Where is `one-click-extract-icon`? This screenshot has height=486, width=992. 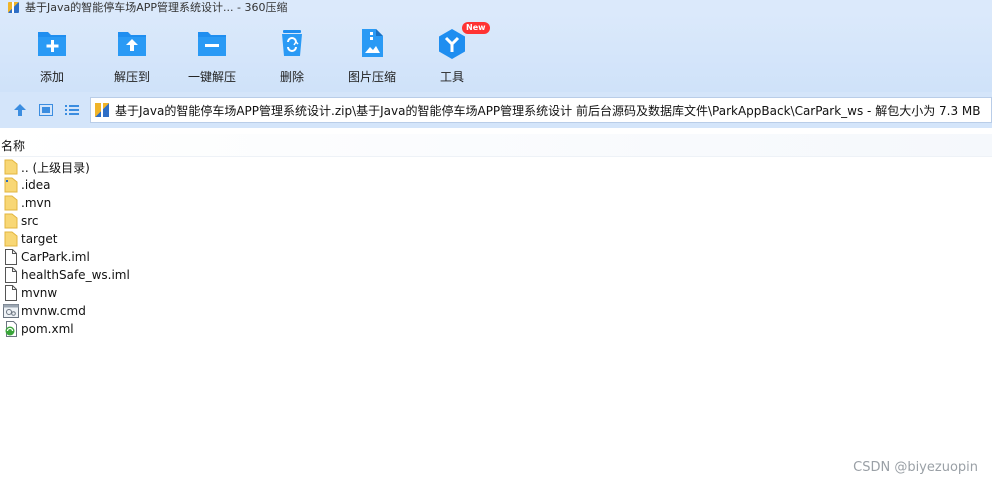 one-click-extract-icon is located at coordinates (212, 44).